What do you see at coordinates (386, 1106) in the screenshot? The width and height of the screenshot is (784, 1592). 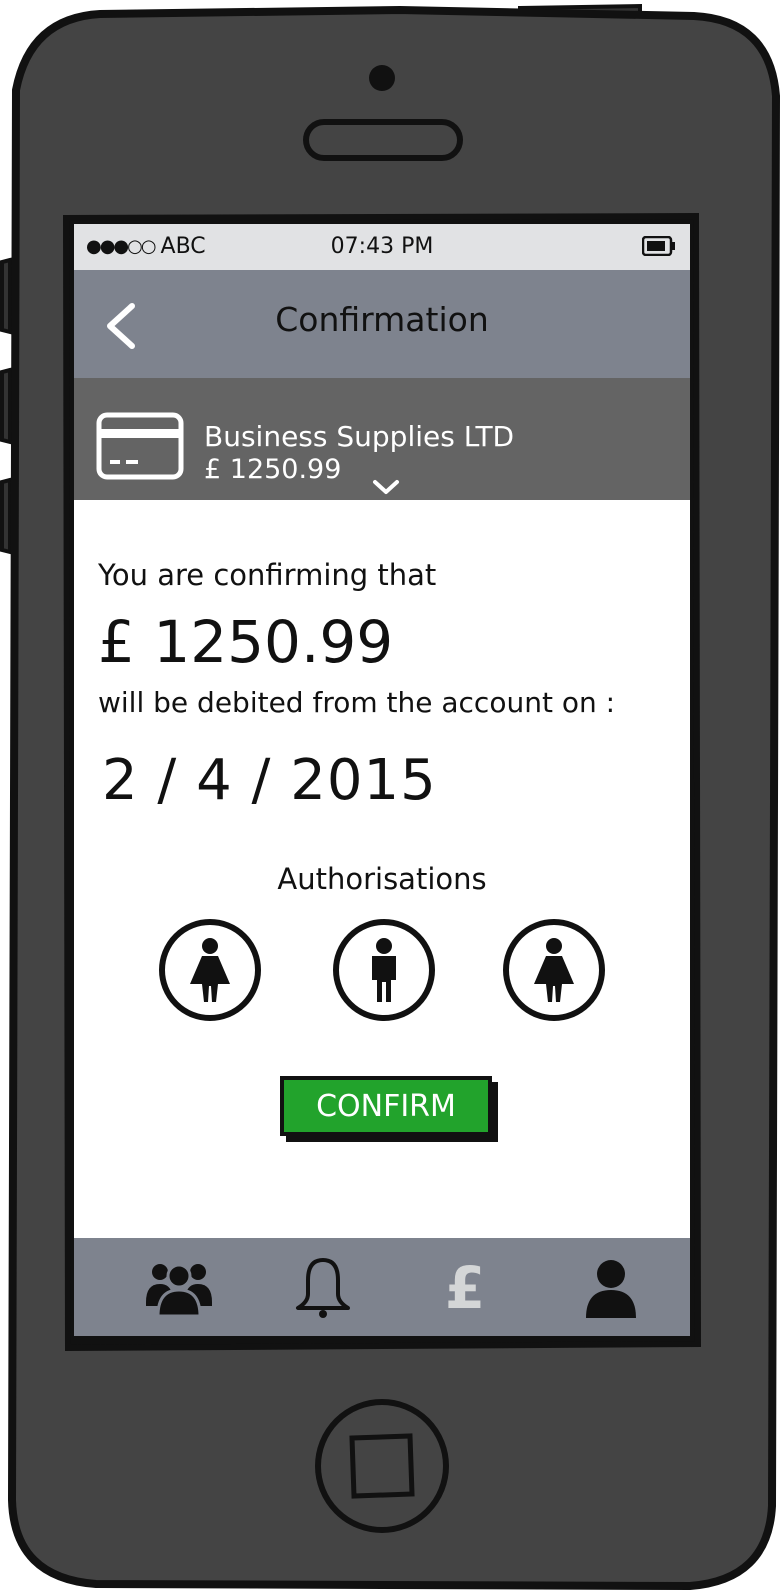 I see `confirm-button: CONFIRM` at bounding box center [386, 1106].